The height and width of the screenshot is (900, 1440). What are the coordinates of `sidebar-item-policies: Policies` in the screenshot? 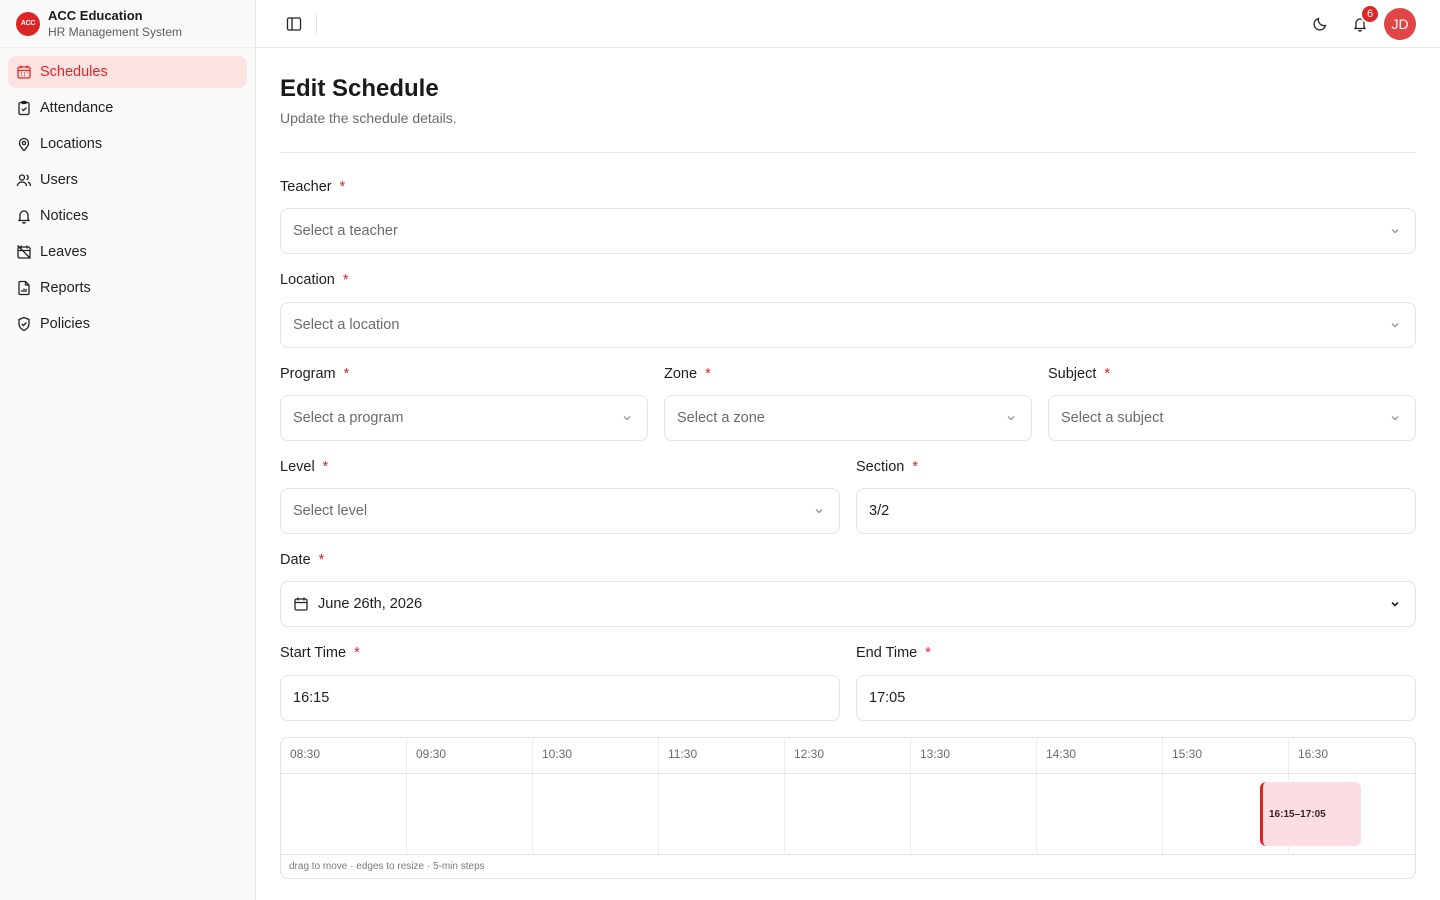 It's located at (127, 324).